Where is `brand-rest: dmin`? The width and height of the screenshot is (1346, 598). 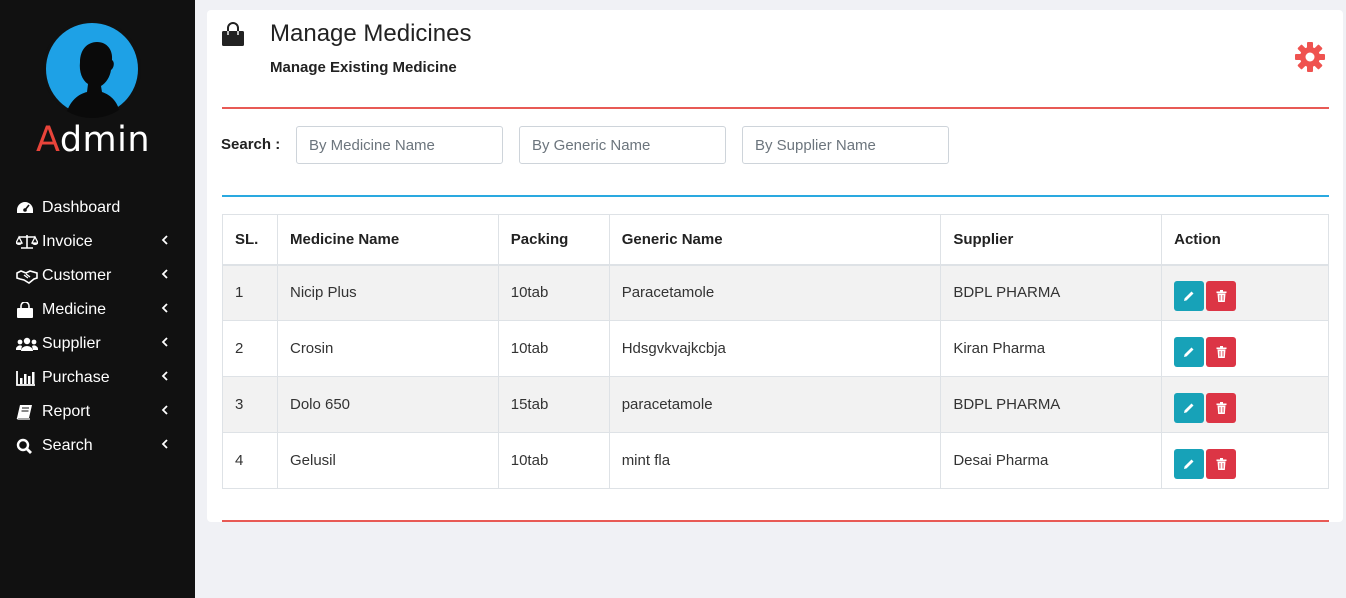 brand-rest: dmin is located at coordinates (105, 140).